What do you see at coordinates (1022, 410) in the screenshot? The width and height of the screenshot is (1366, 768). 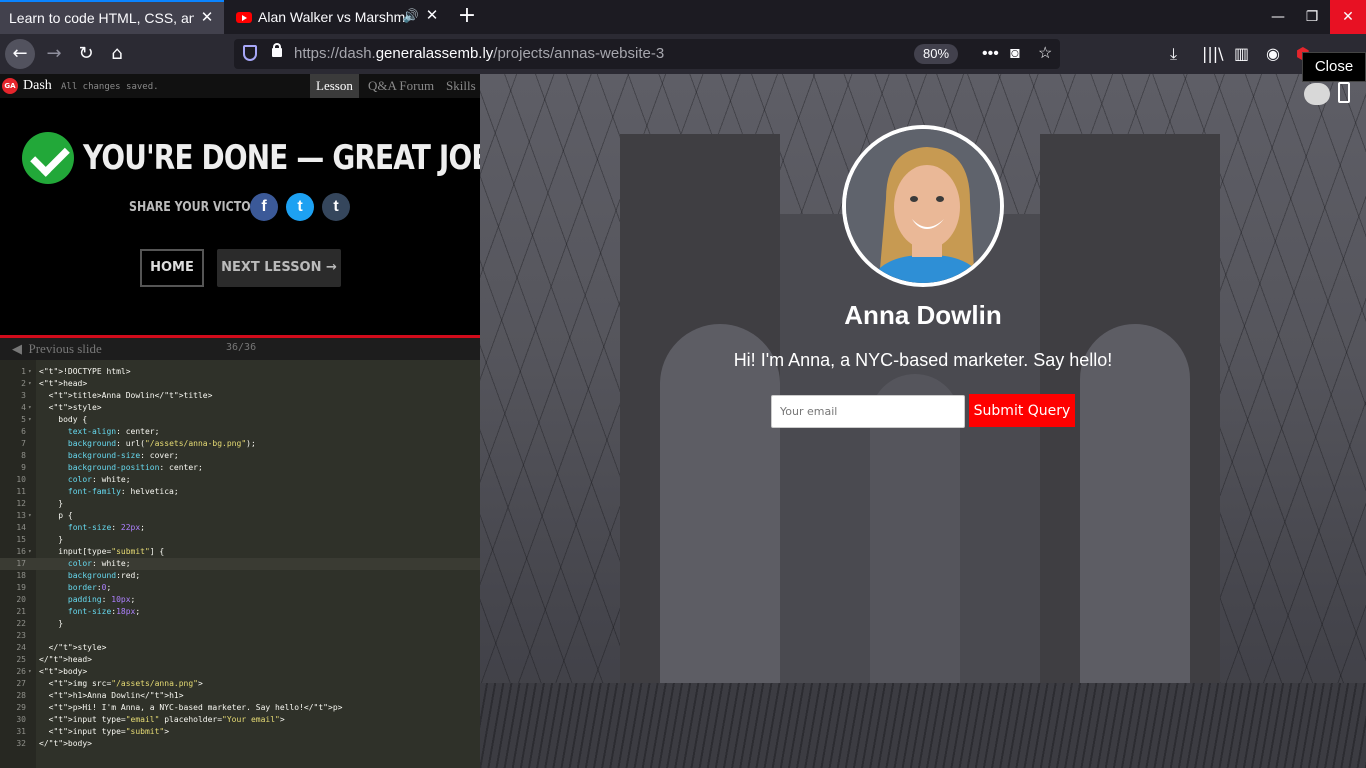 I see `submit-button` at bounding box center [1022, 410].